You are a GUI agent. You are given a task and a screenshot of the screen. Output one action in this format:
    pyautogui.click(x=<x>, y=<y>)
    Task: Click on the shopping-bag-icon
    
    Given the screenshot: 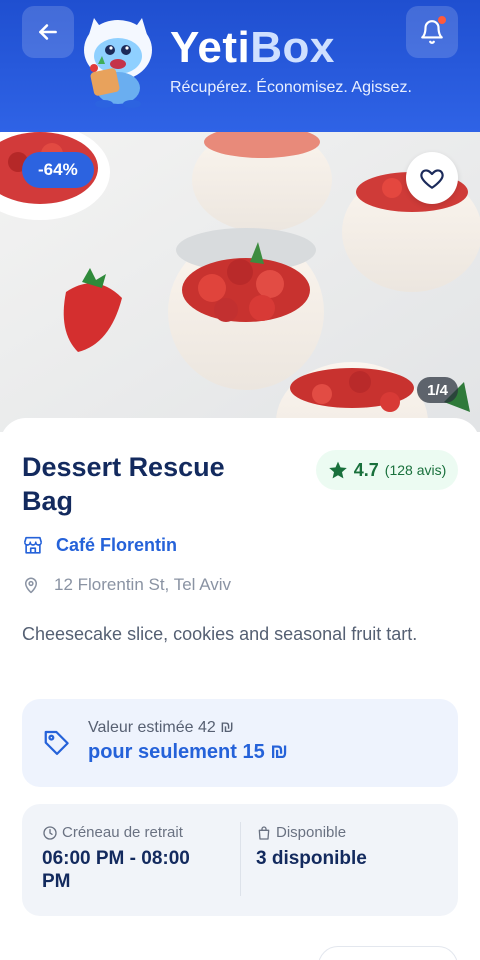 What is the action you would take?
    pyautogui.click(x=264, y=832)
    